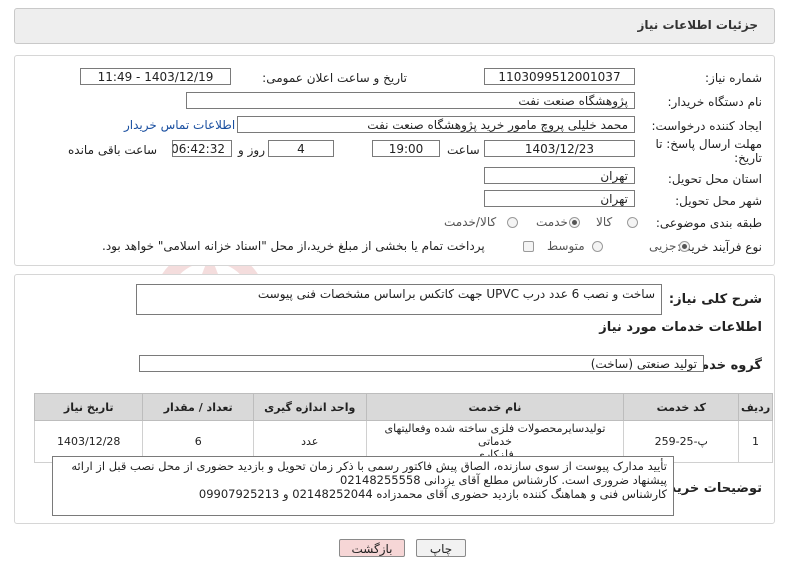 The image size is (789, 574). I want to click on announce-date-field: 1403/12/19 - 11:49, so click(155, 76).